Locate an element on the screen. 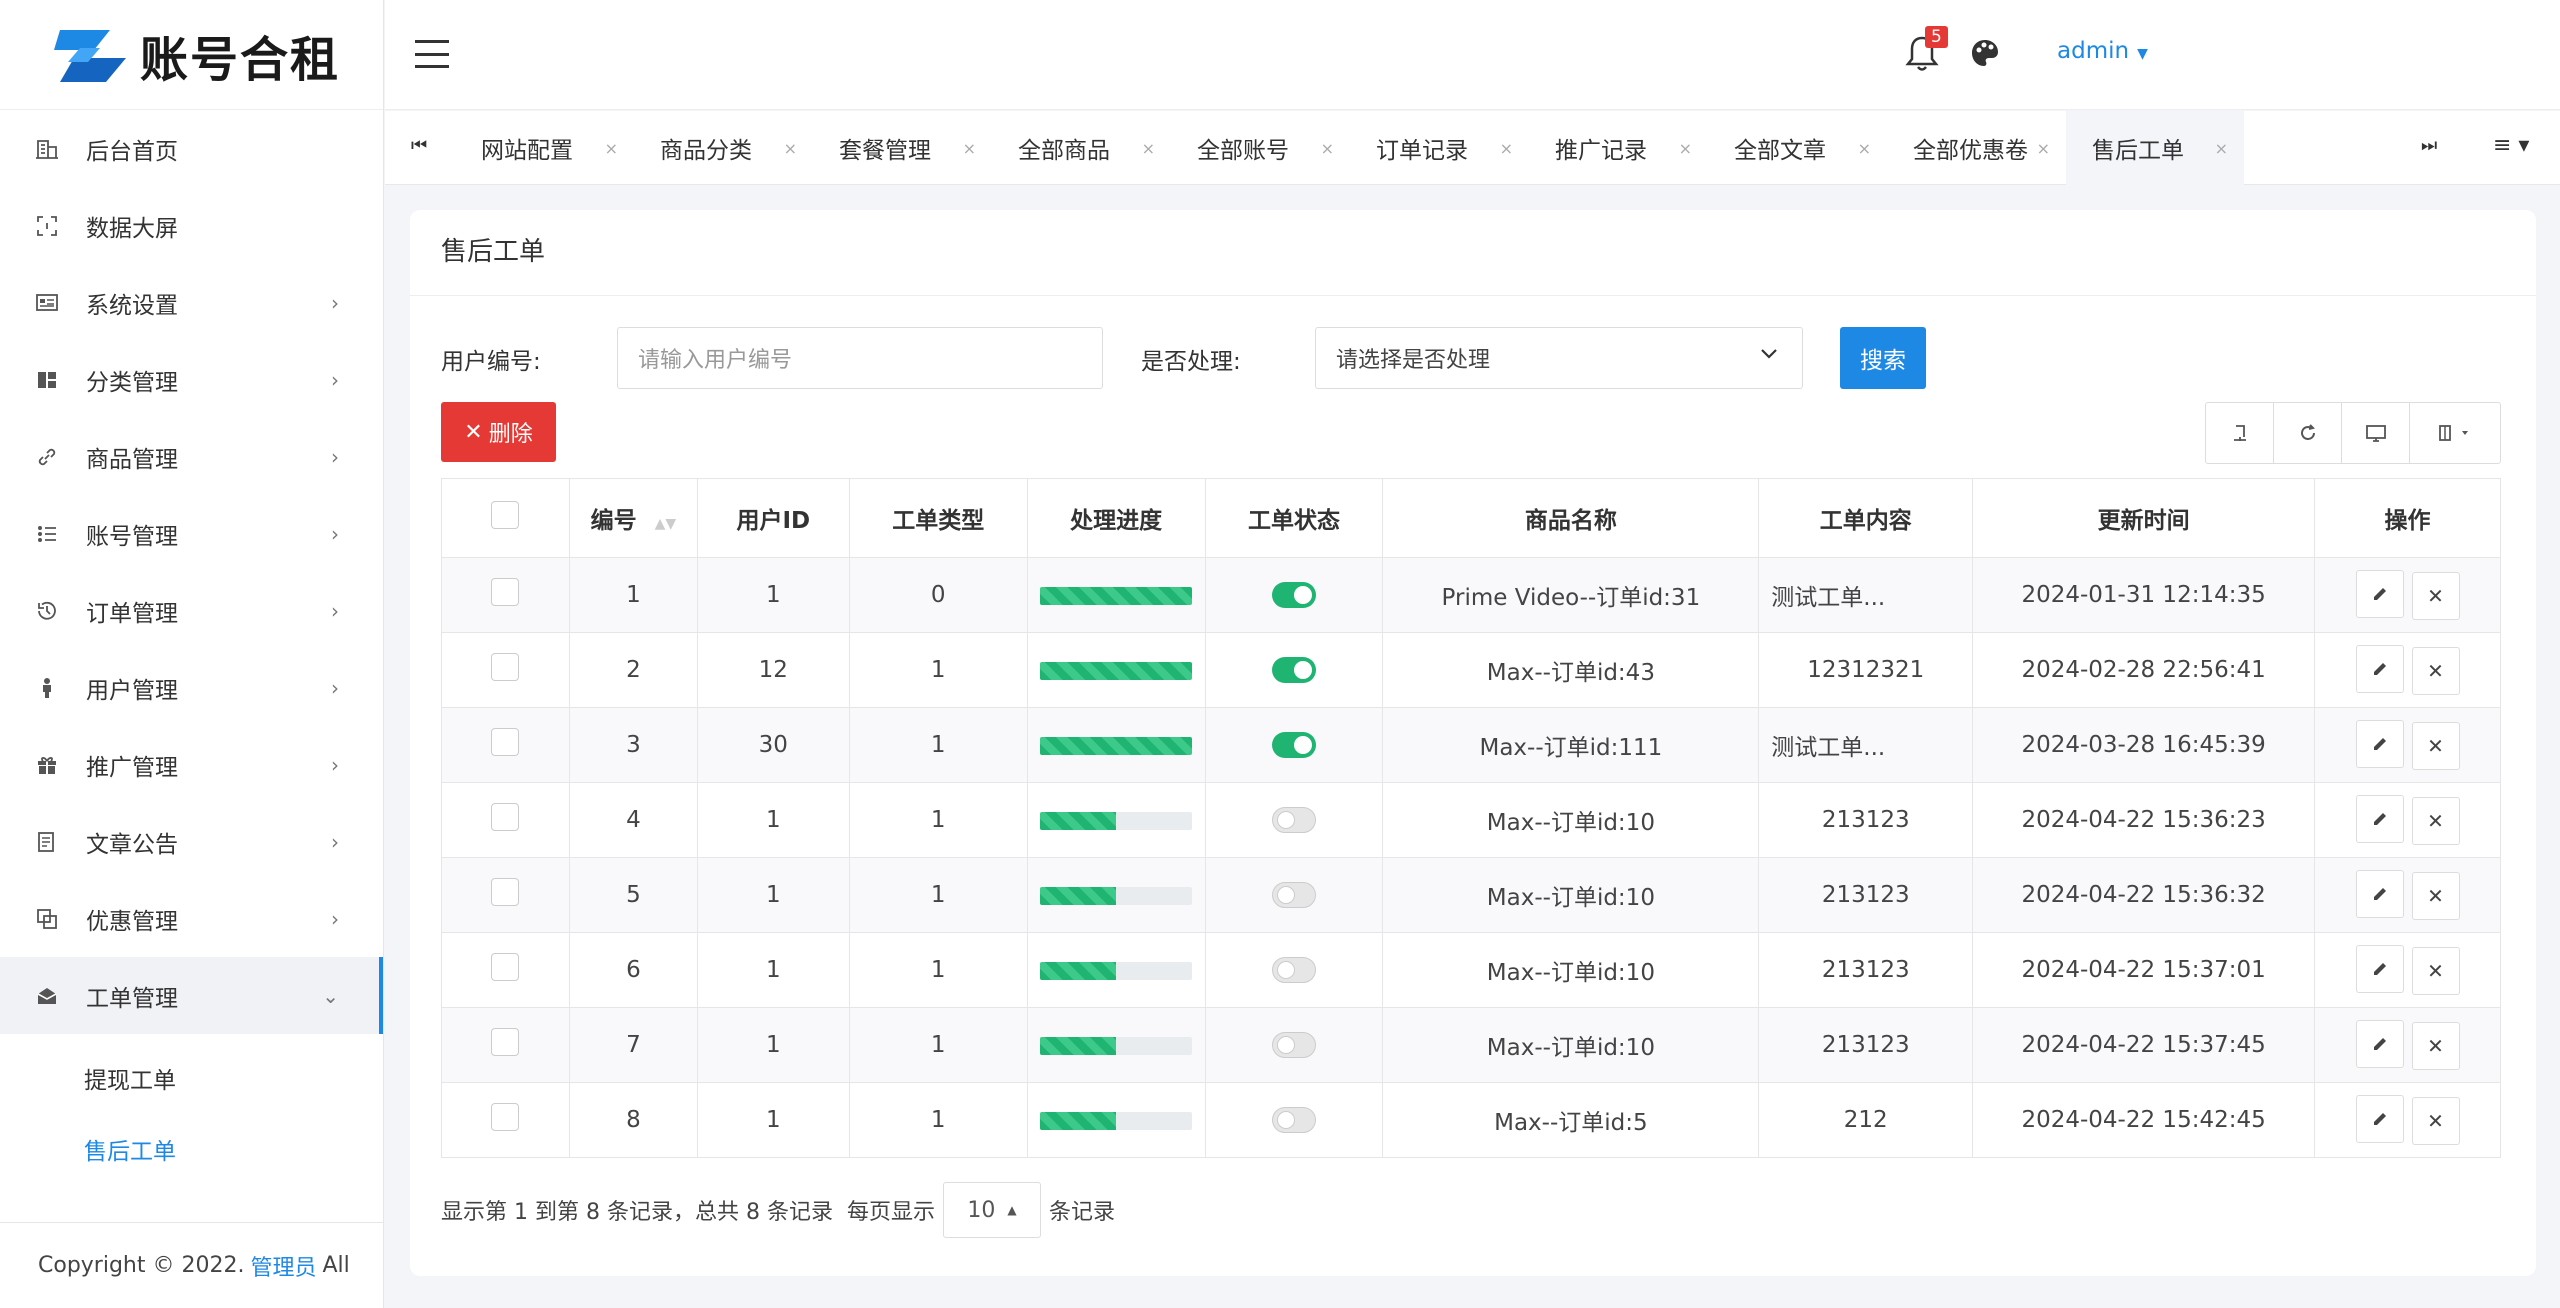 This screenshot has height=1308, width=2560. cell-updated: 2024-01-31 12:14:35 is located at coordinates (2144, 595).